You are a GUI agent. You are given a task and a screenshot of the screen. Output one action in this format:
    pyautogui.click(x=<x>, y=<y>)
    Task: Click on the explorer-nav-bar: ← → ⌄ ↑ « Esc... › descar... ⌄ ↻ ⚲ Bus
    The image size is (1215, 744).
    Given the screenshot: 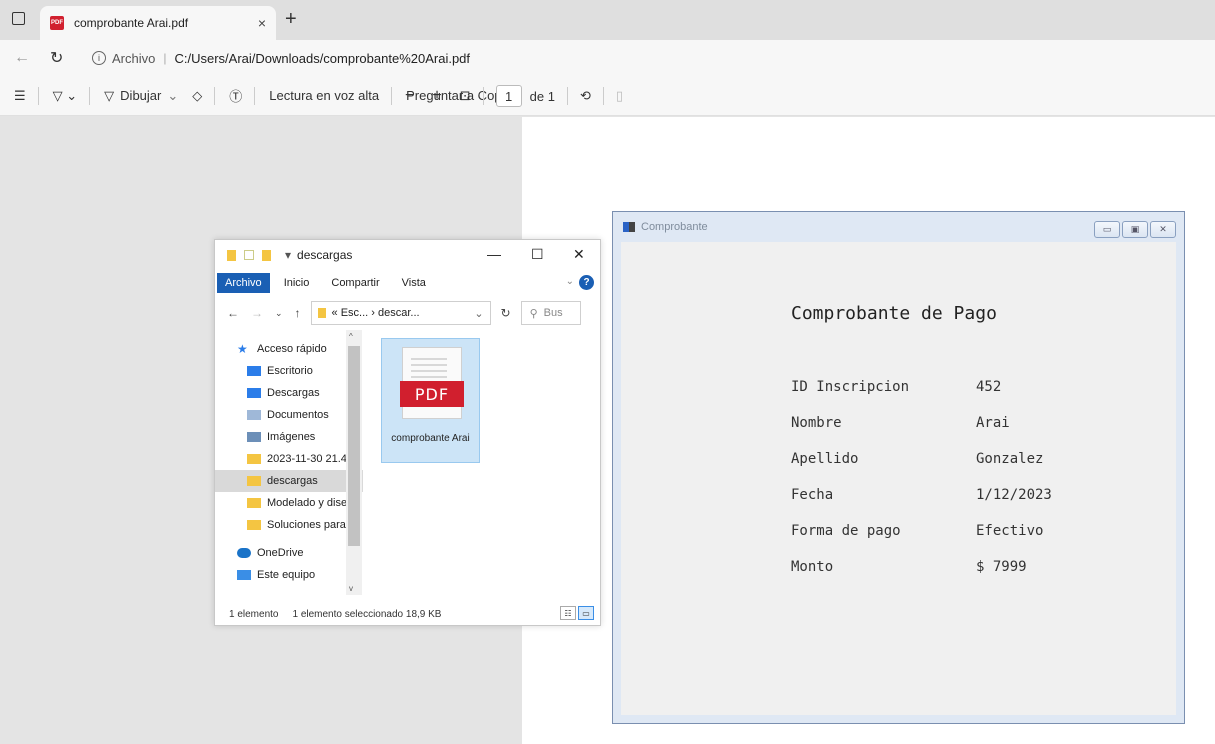 What is the action you would take?
    pyautogui.click(x=407, y=313)
    